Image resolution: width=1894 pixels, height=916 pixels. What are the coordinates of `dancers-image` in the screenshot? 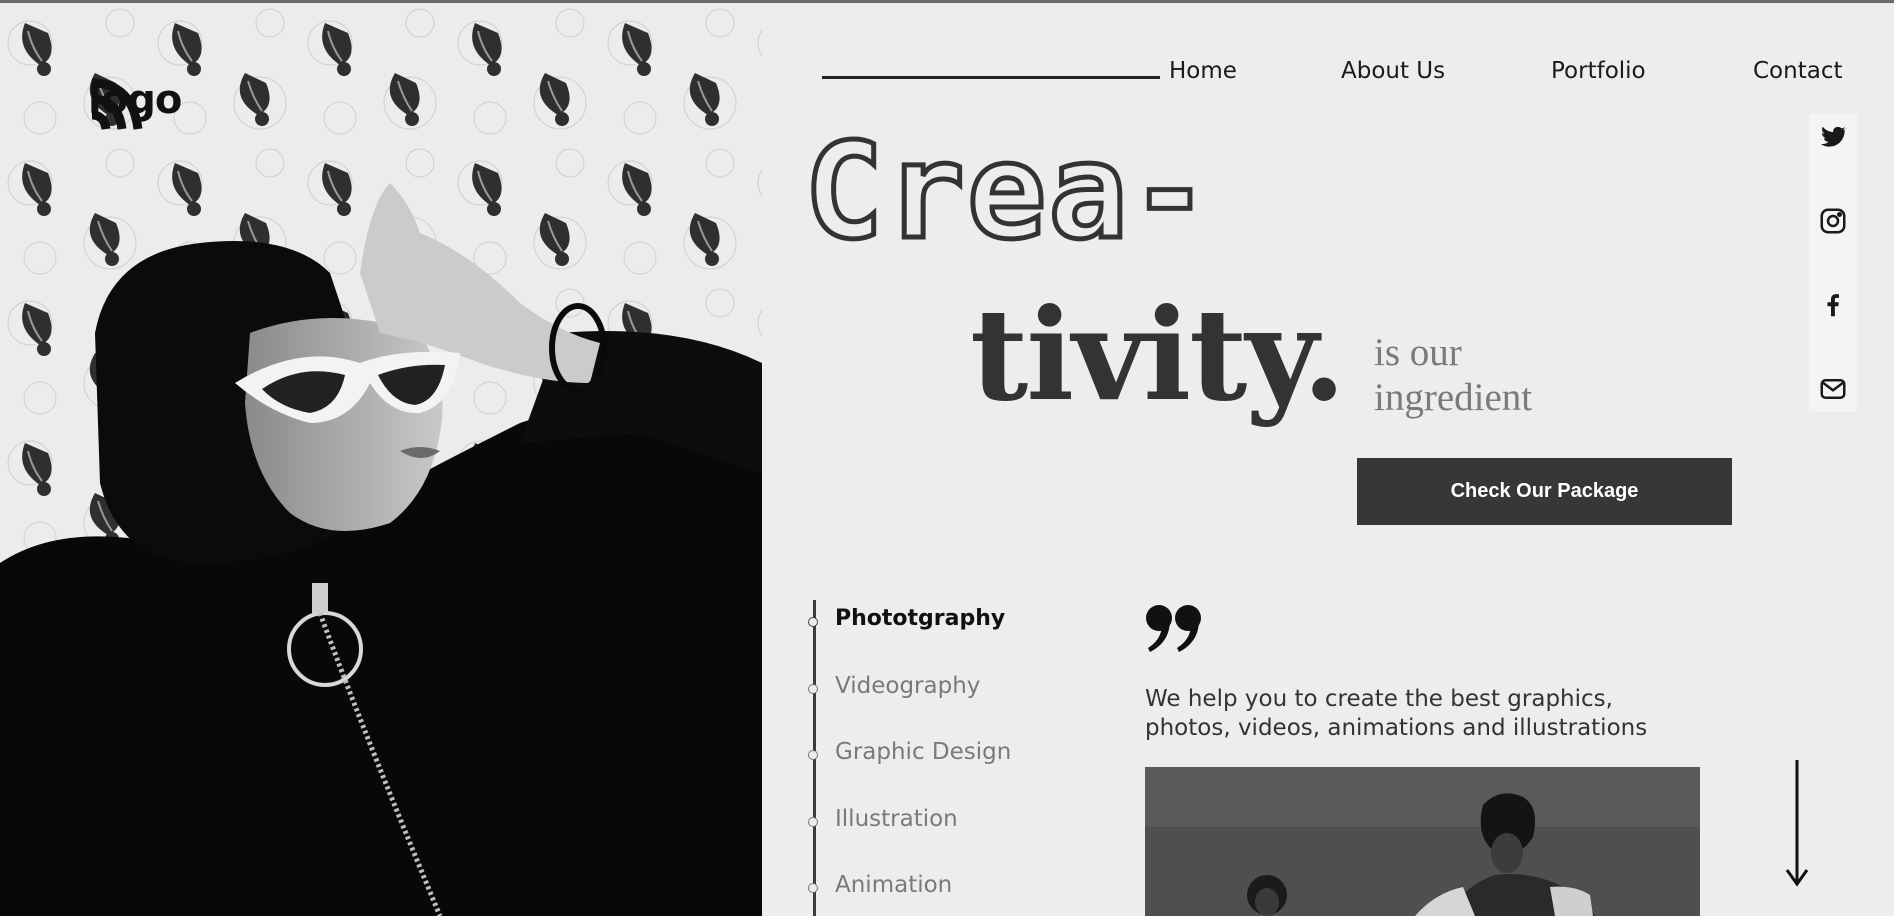 It's located at (1422, 841).